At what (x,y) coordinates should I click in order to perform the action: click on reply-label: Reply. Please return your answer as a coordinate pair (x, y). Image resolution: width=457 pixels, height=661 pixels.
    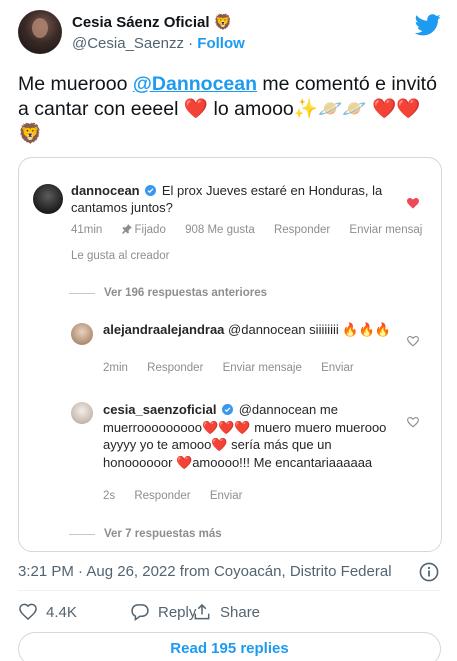
    Looking at the image, I should click on (177, 612).